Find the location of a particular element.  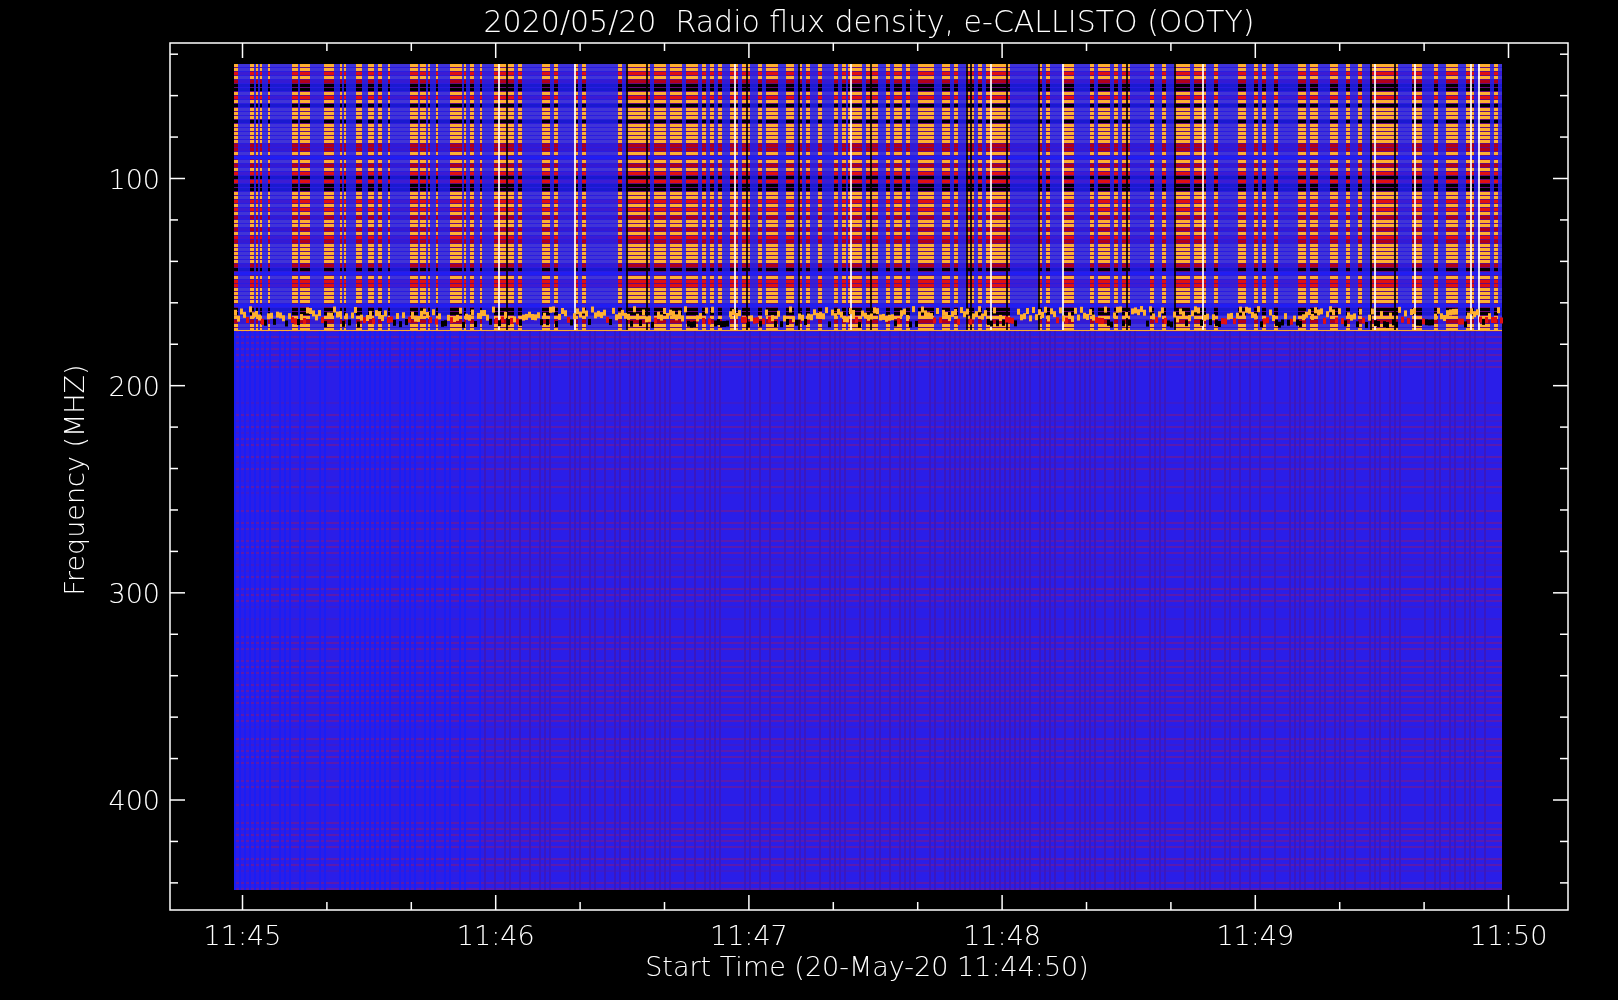

x-tick-label: 11:48 is located at coordinates (1002, 935).